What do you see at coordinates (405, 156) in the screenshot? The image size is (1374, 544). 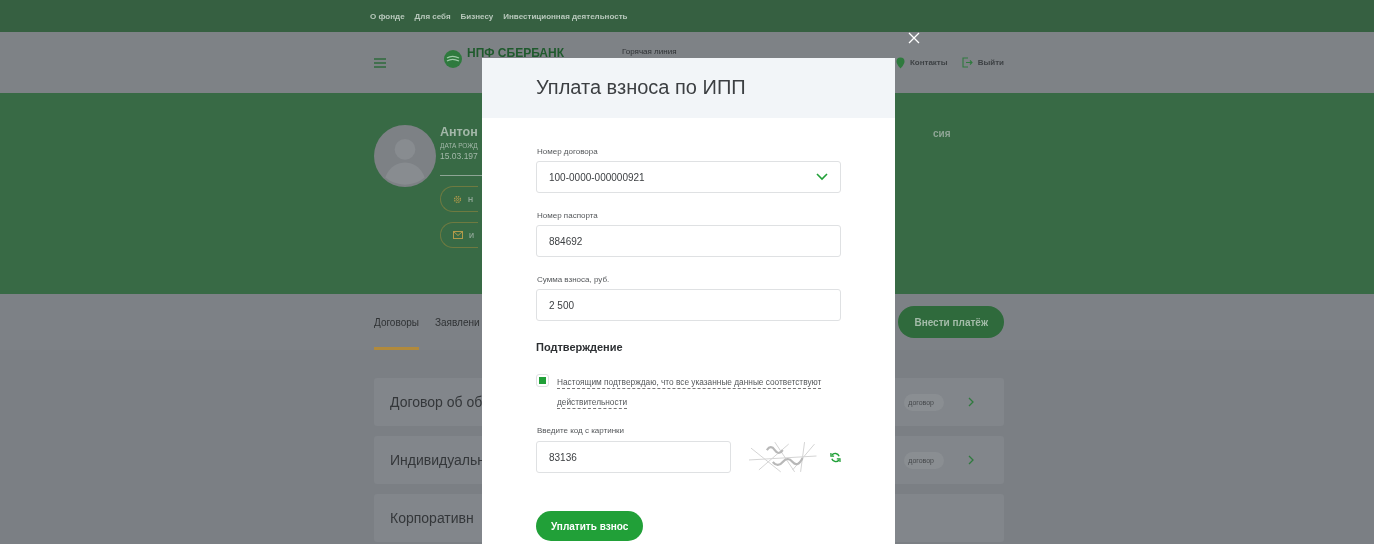 I see `avatar-placeholder` at bounding box center [405, 156].